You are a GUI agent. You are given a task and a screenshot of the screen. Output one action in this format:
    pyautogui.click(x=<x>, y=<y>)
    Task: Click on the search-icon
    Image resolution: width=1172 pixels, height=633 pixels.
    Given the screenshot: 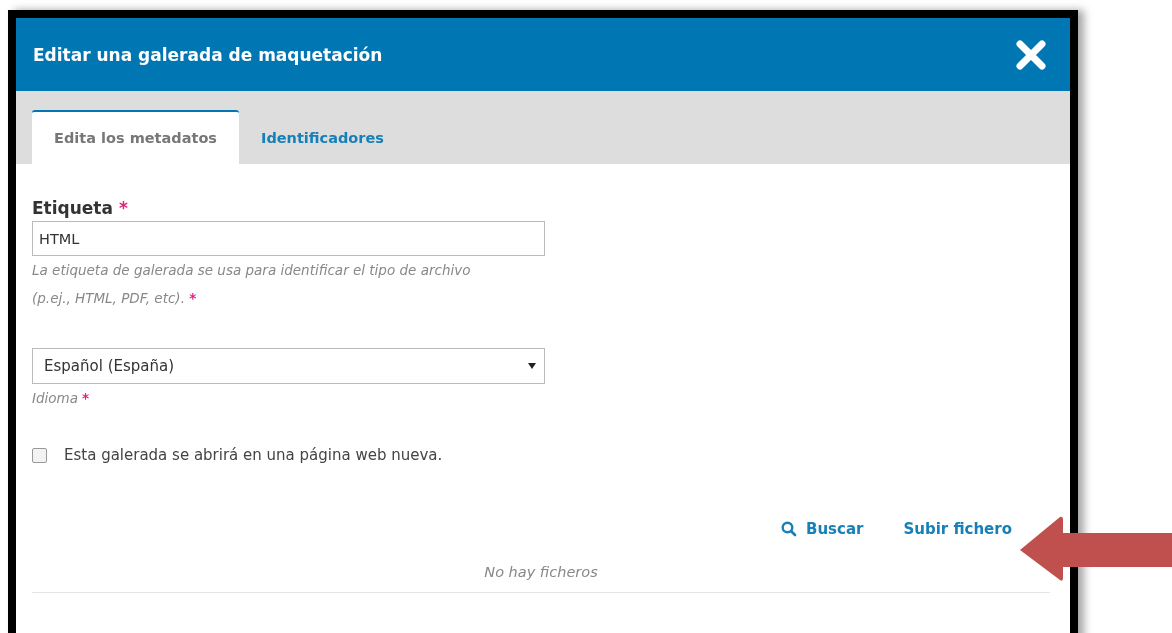 What is the action you would take?
    pyautogui.click(x=789, y=529)
    